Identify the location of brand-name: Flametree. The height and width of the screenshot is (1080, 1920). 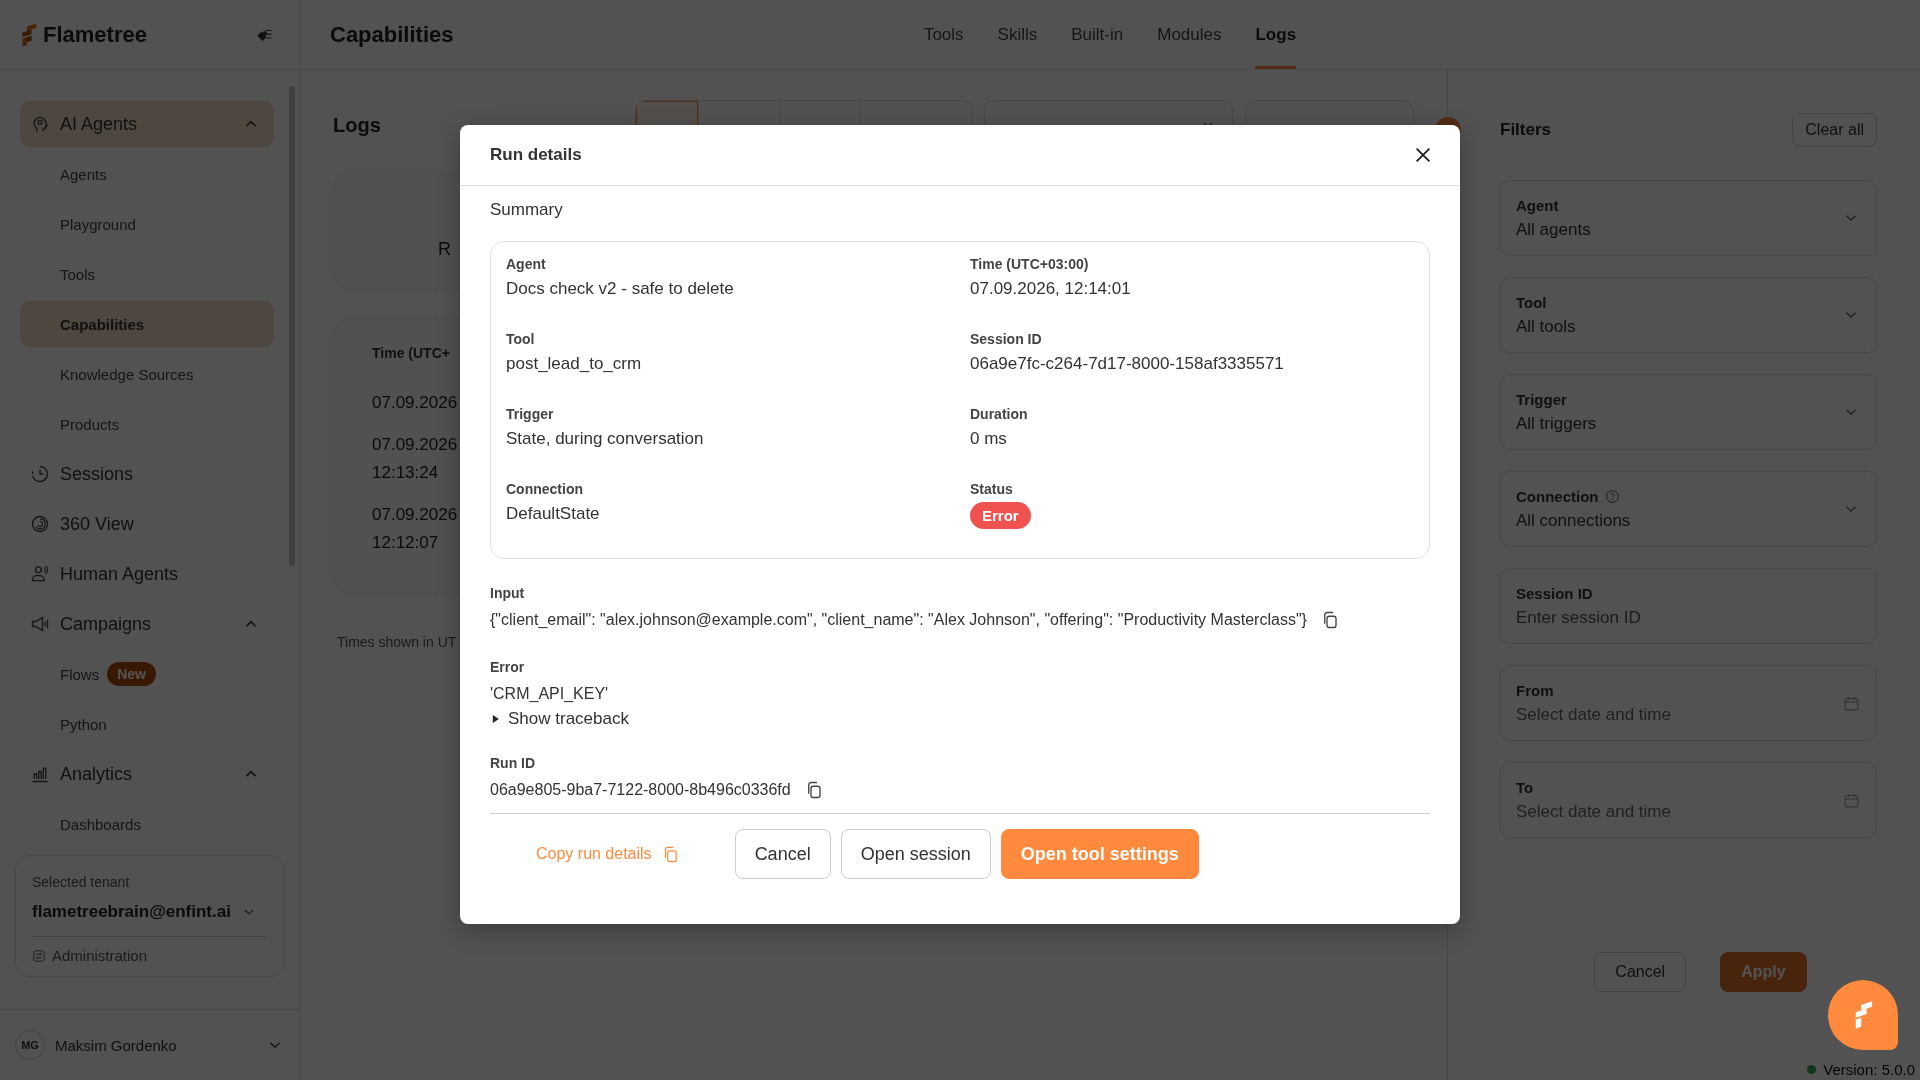
(95, 34).